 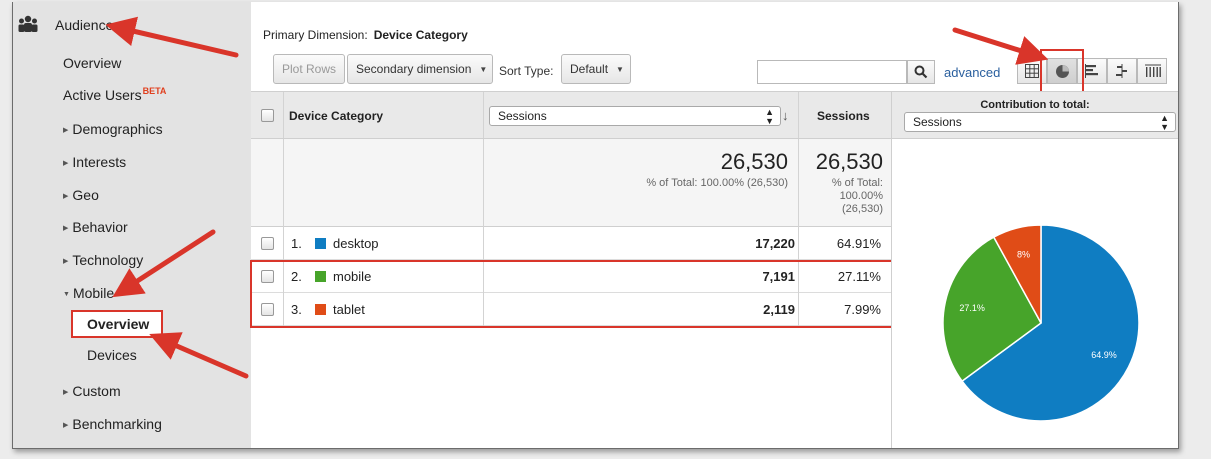 What do you see at coordinates (589, 69) in the screenshot?
I see `sort-type-value: Default` at bounding box center [589, 69].